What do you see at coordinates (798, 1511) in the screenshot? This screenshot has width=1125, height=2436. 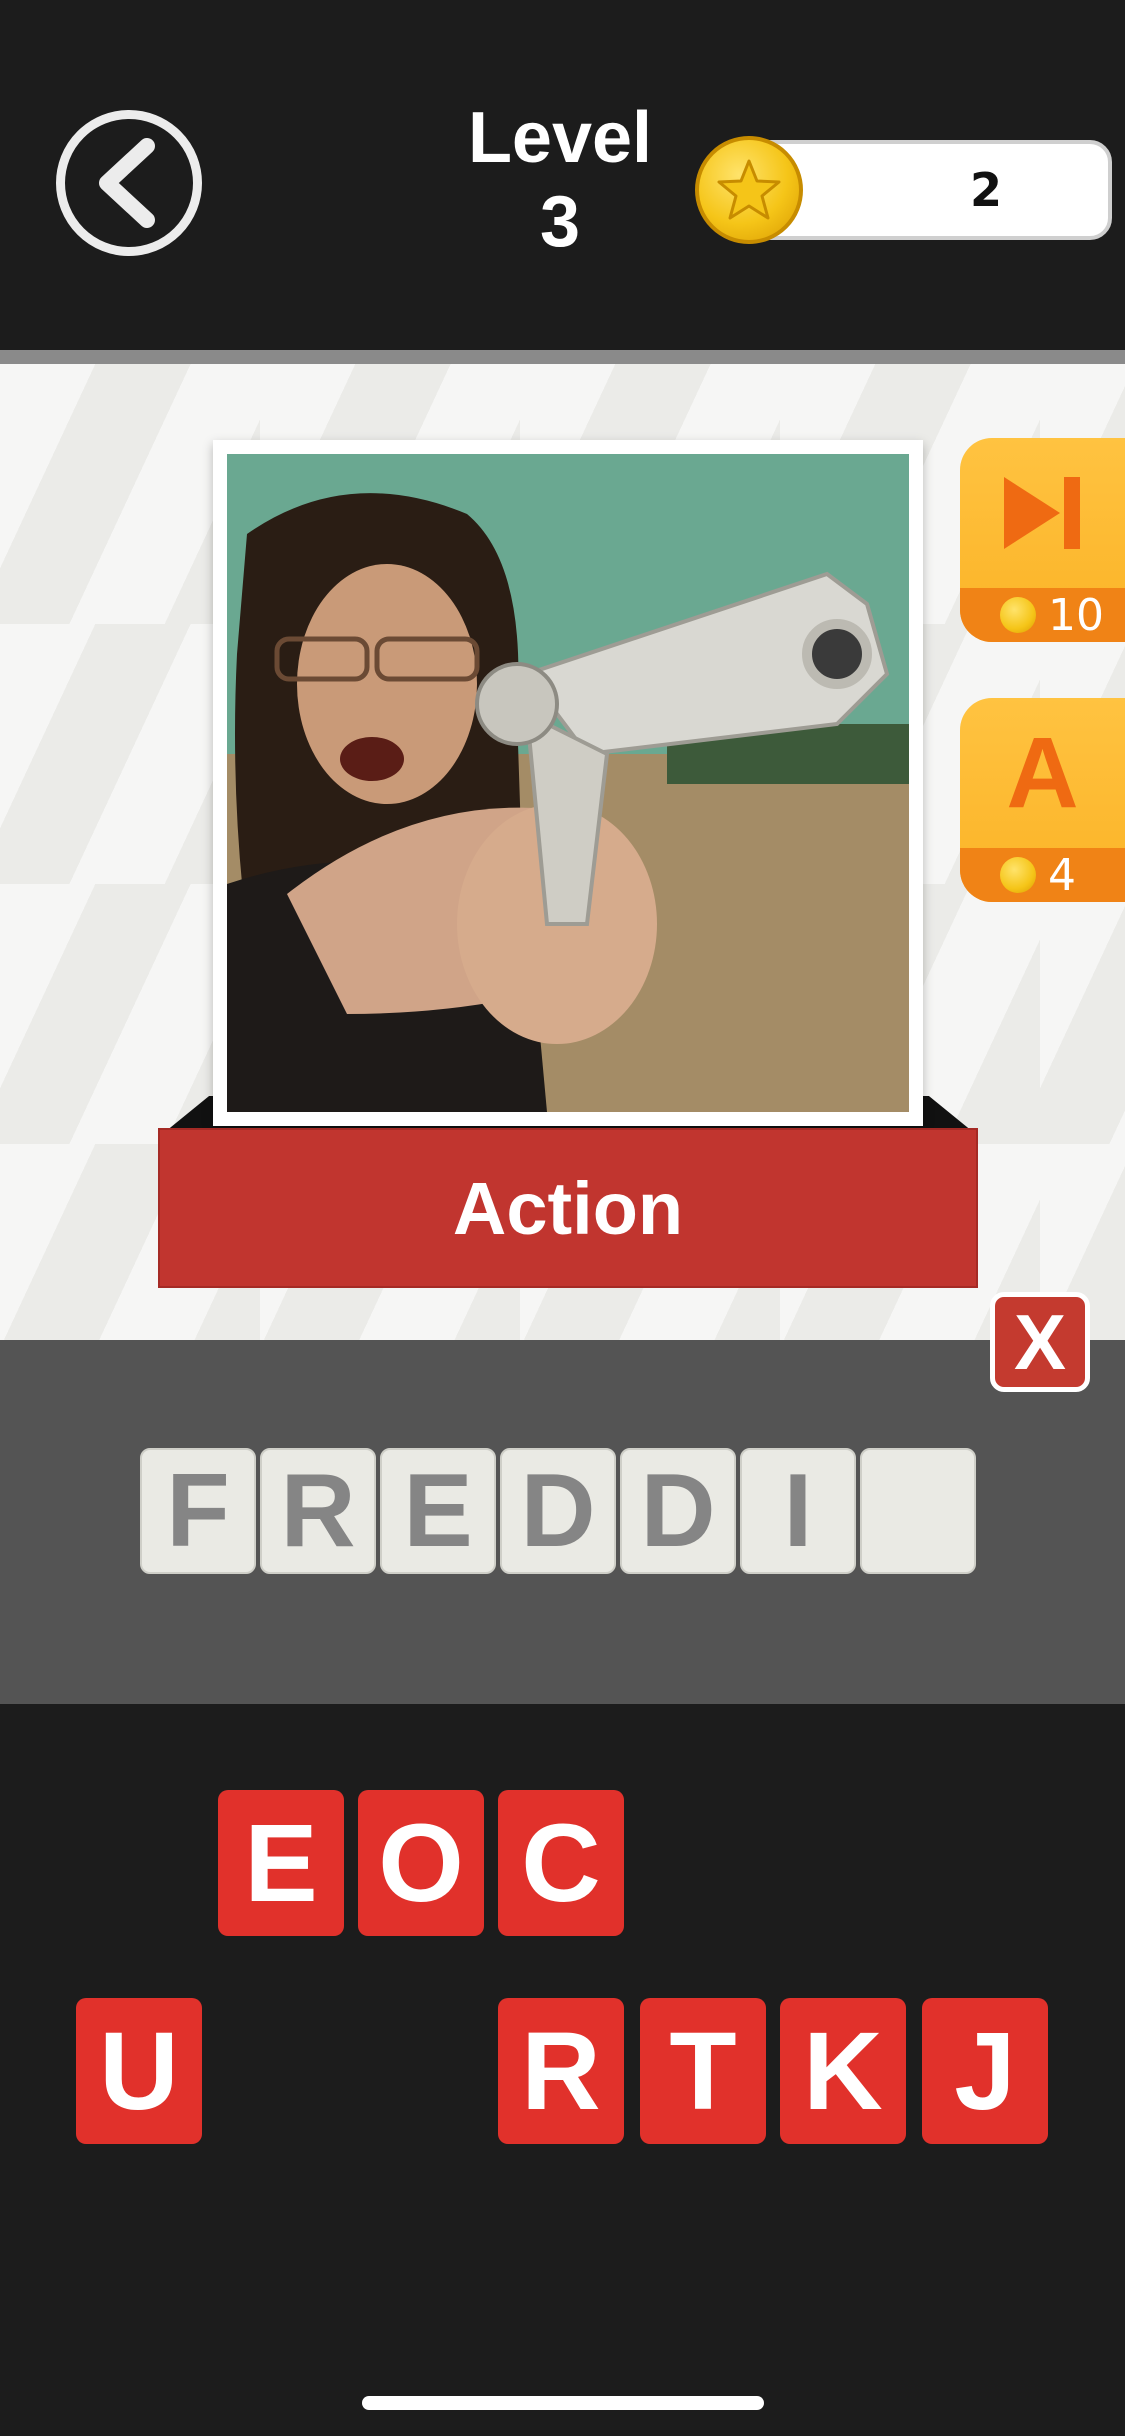 I see `answer-slot: I` at bounding box center [798, 1511].